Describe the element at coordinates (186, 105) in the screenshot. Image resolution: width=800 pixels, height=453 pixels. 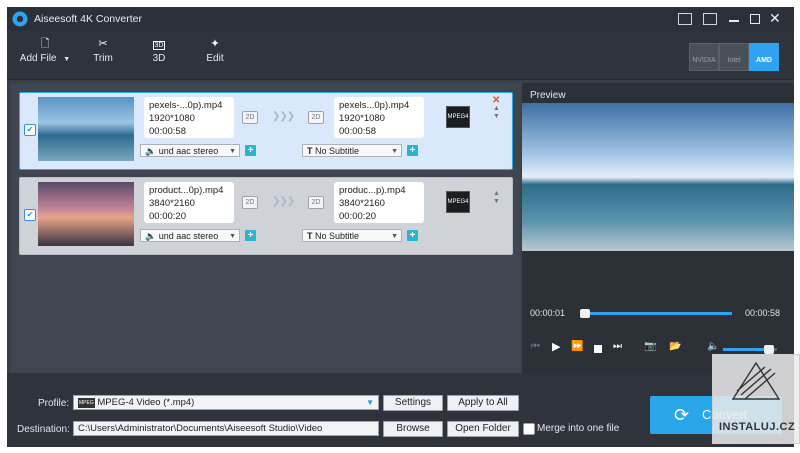
I see `source-filename: pexels-...0p).mp4` at that location.